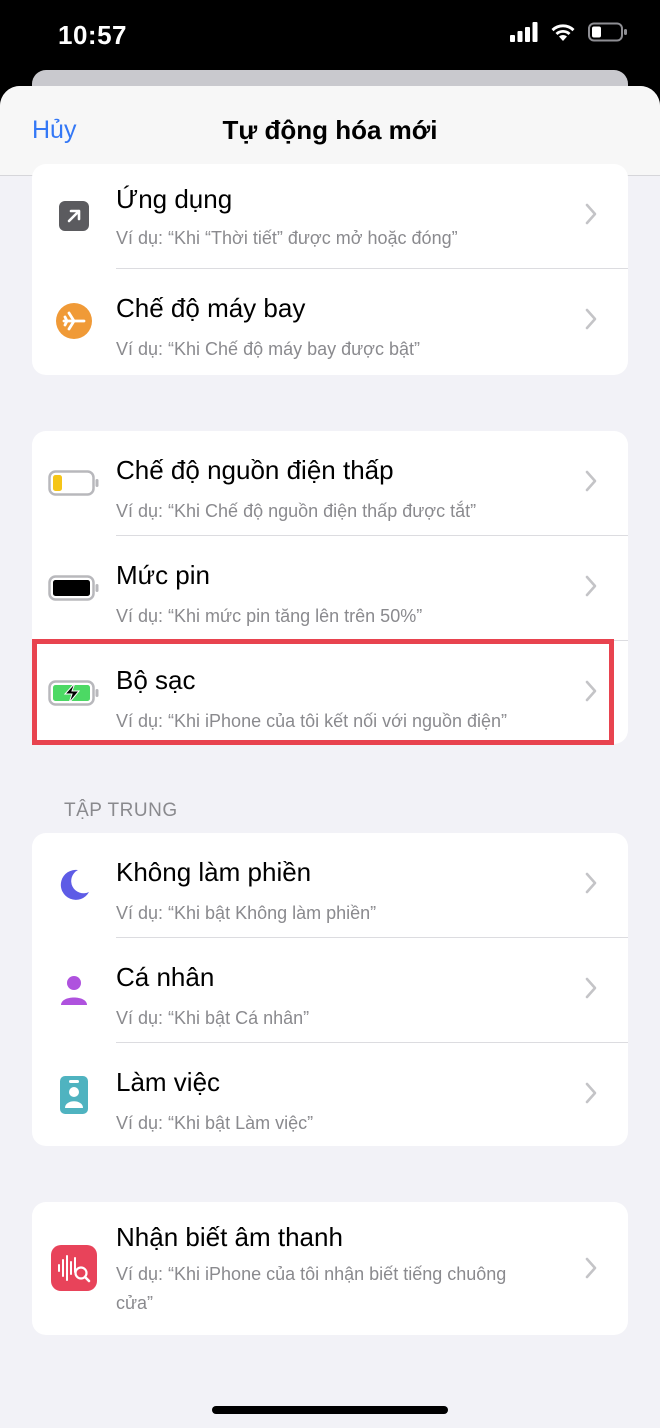  I want to click on row-subtitle: Ví dụ: “Khi bật Không làm phiền”, so click(246, 913).